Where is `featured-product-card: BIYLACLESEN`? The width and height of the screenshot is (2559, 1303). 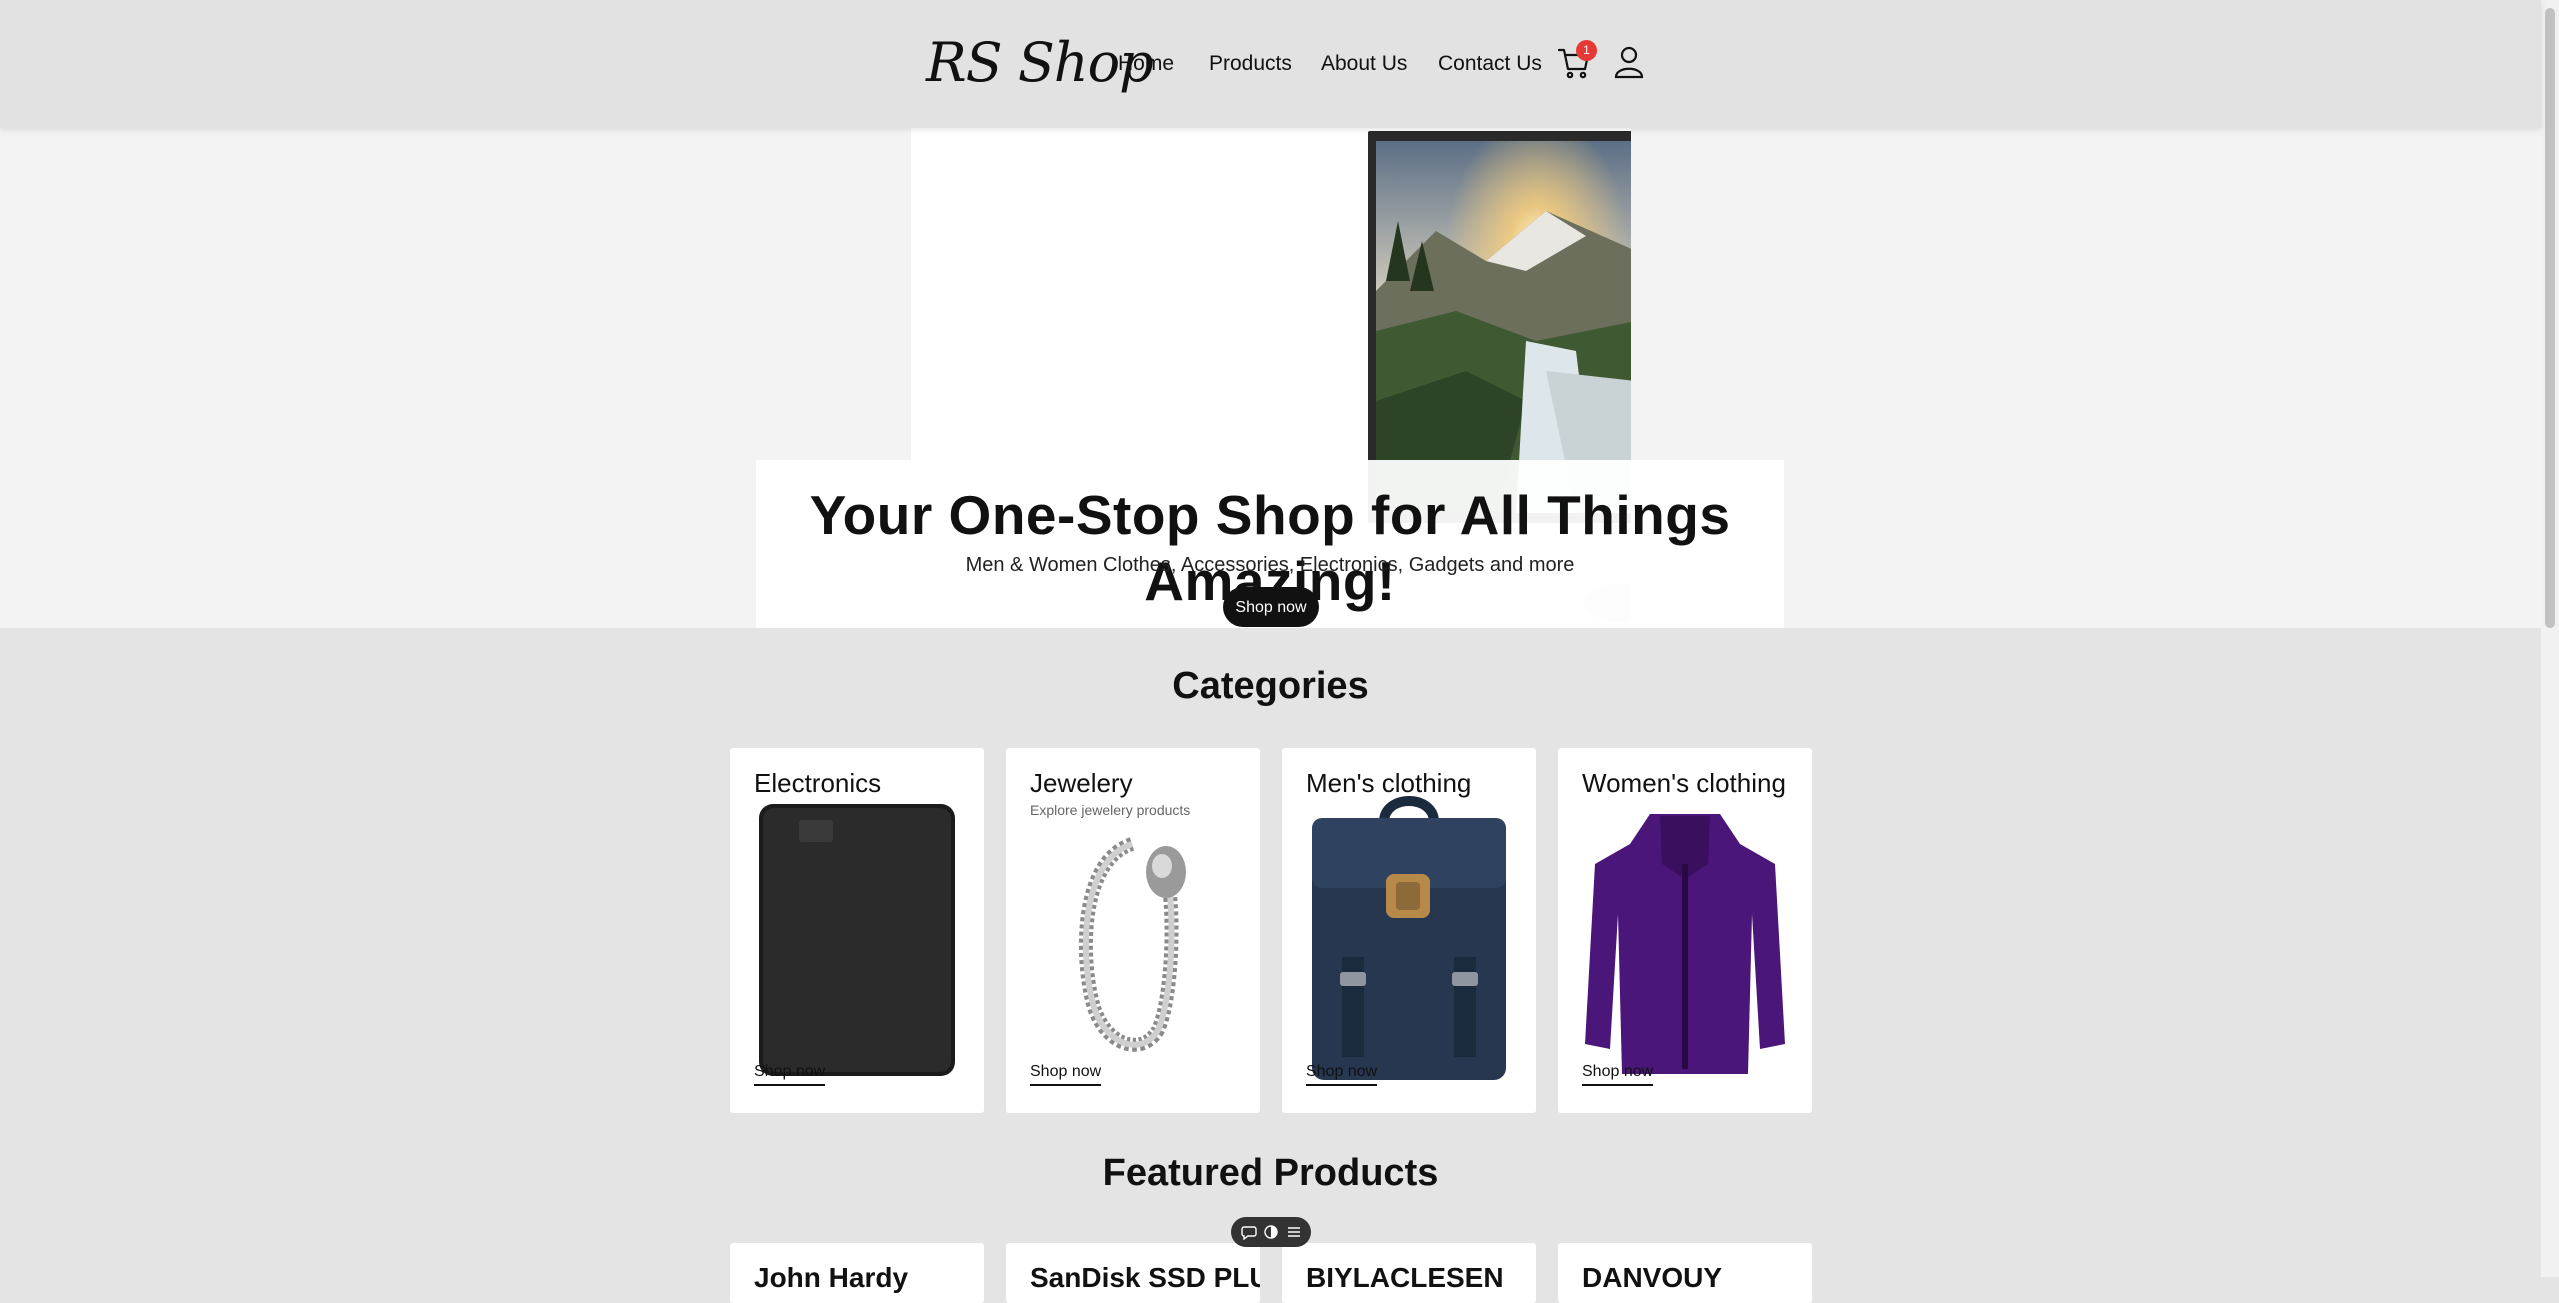
featured-product-card: BIYLACLESEN is located at coordinates (1409, 1273).